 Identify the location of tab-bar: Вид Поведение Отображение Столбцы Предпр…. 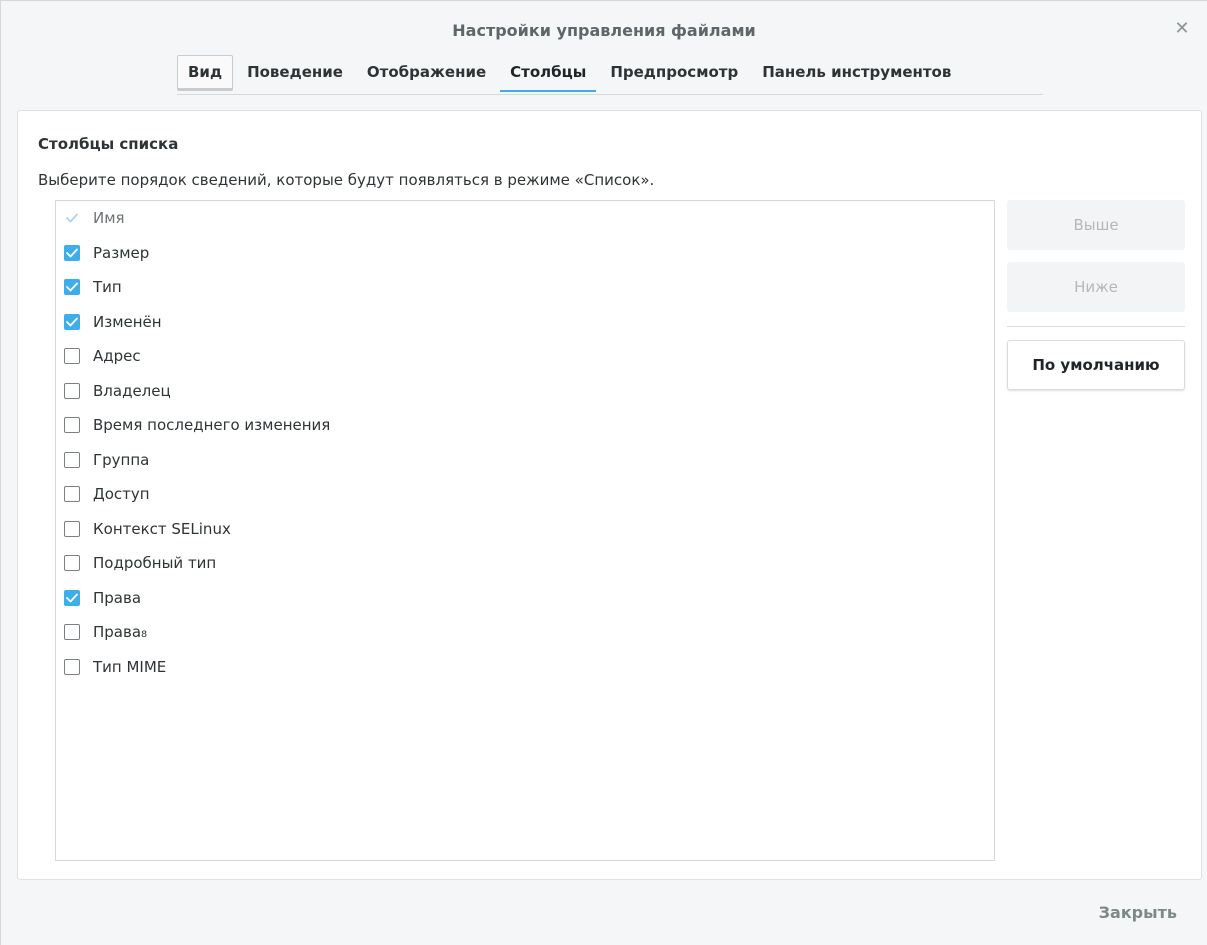
(610, 74).